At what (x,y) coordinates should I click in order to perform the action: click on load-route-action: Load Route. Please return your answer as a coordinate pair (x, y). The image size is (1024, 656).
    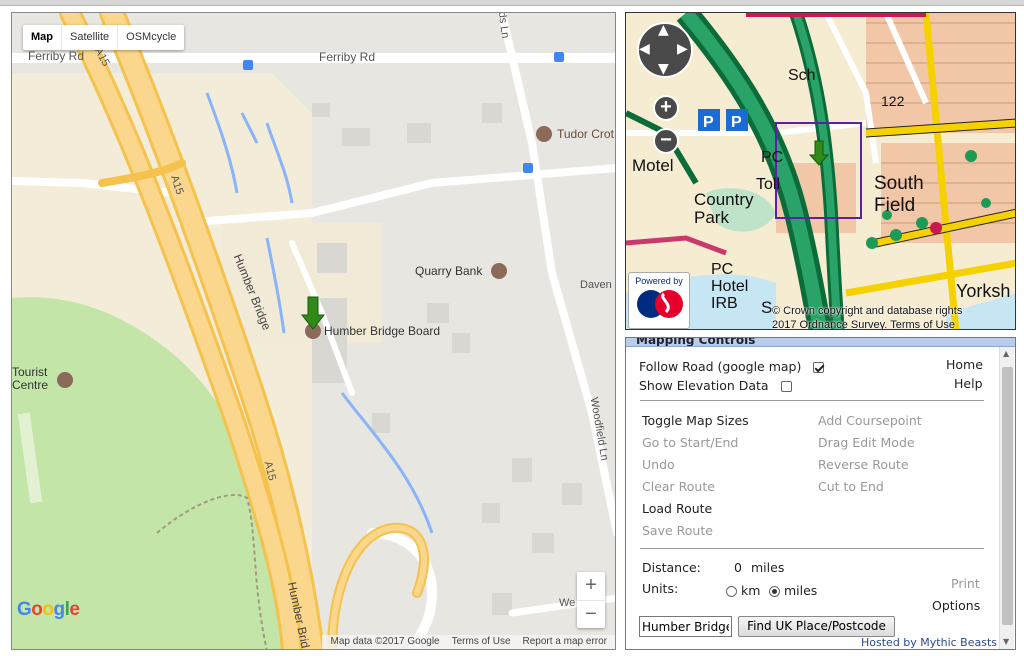
    Looking at the image, I should click on (677, 508).